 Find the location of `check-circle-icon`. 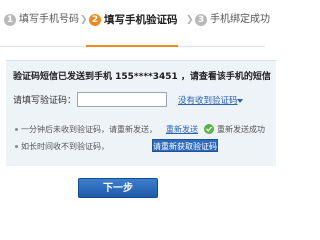

check-circle-icon is located at coordinates (209, 129).